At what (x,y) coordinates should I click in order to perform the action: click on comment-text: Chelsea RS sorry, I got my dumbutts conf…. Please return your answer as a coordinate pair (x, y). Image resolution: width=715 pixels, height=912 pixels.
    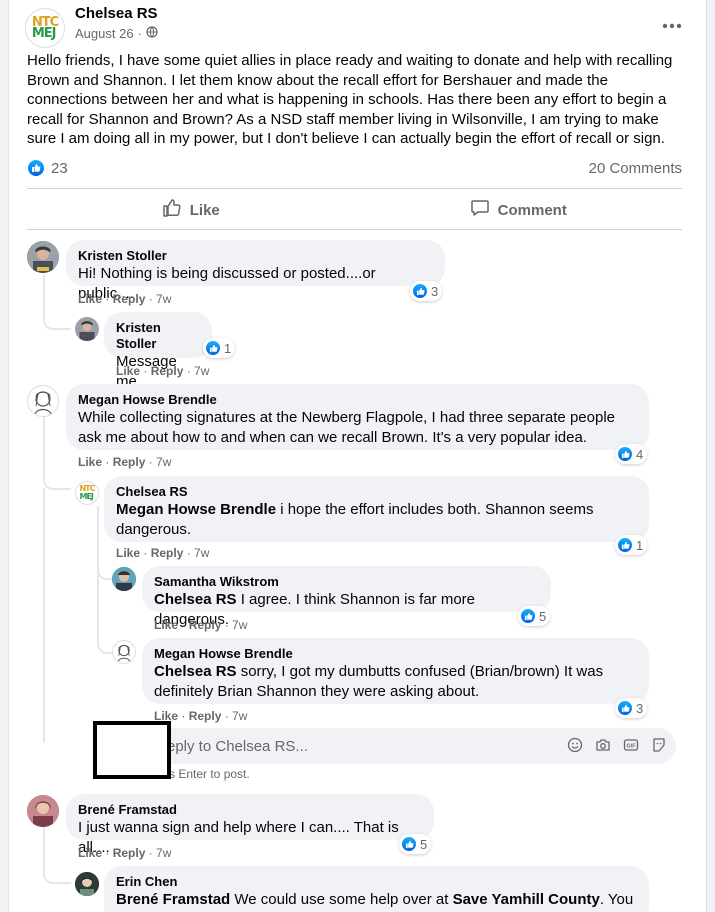
    Looking at the image, I should click on (379, 681).